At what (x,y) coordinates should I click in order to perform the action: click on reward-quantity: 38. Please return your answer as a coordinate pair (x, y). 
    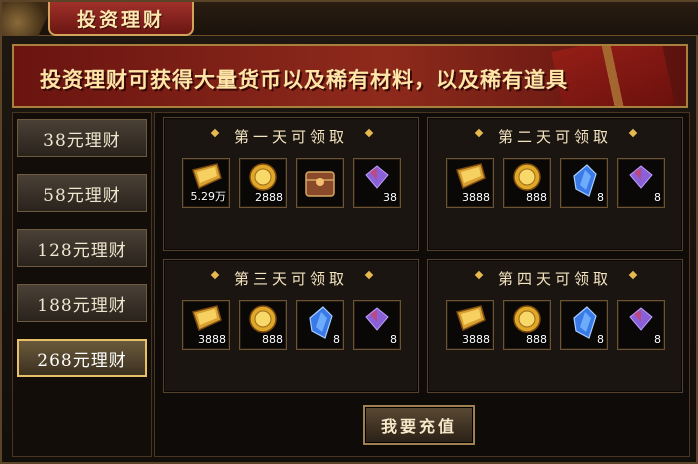
    Looking at the image, I should click on (390, 197).